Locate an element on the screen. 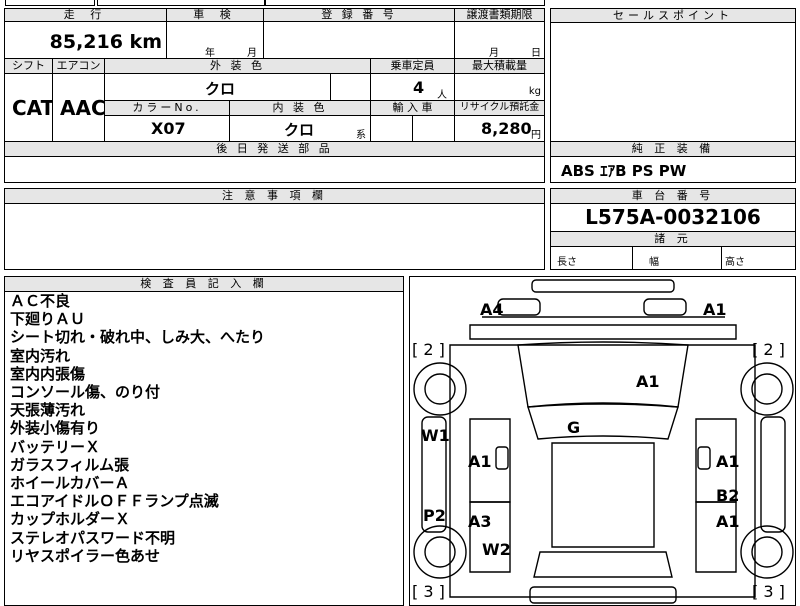 The width and height of the screenshot is (800, 606). rear-right-hub-shape is located at coordinates (767, 552).